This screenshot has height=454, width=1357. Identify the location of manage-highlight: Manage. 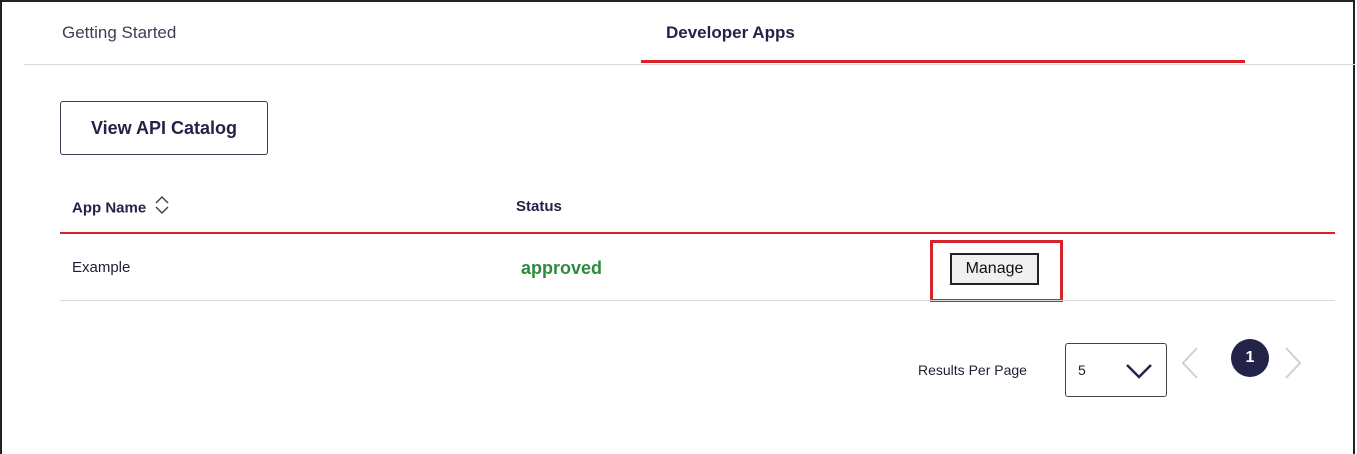
(996, 271).